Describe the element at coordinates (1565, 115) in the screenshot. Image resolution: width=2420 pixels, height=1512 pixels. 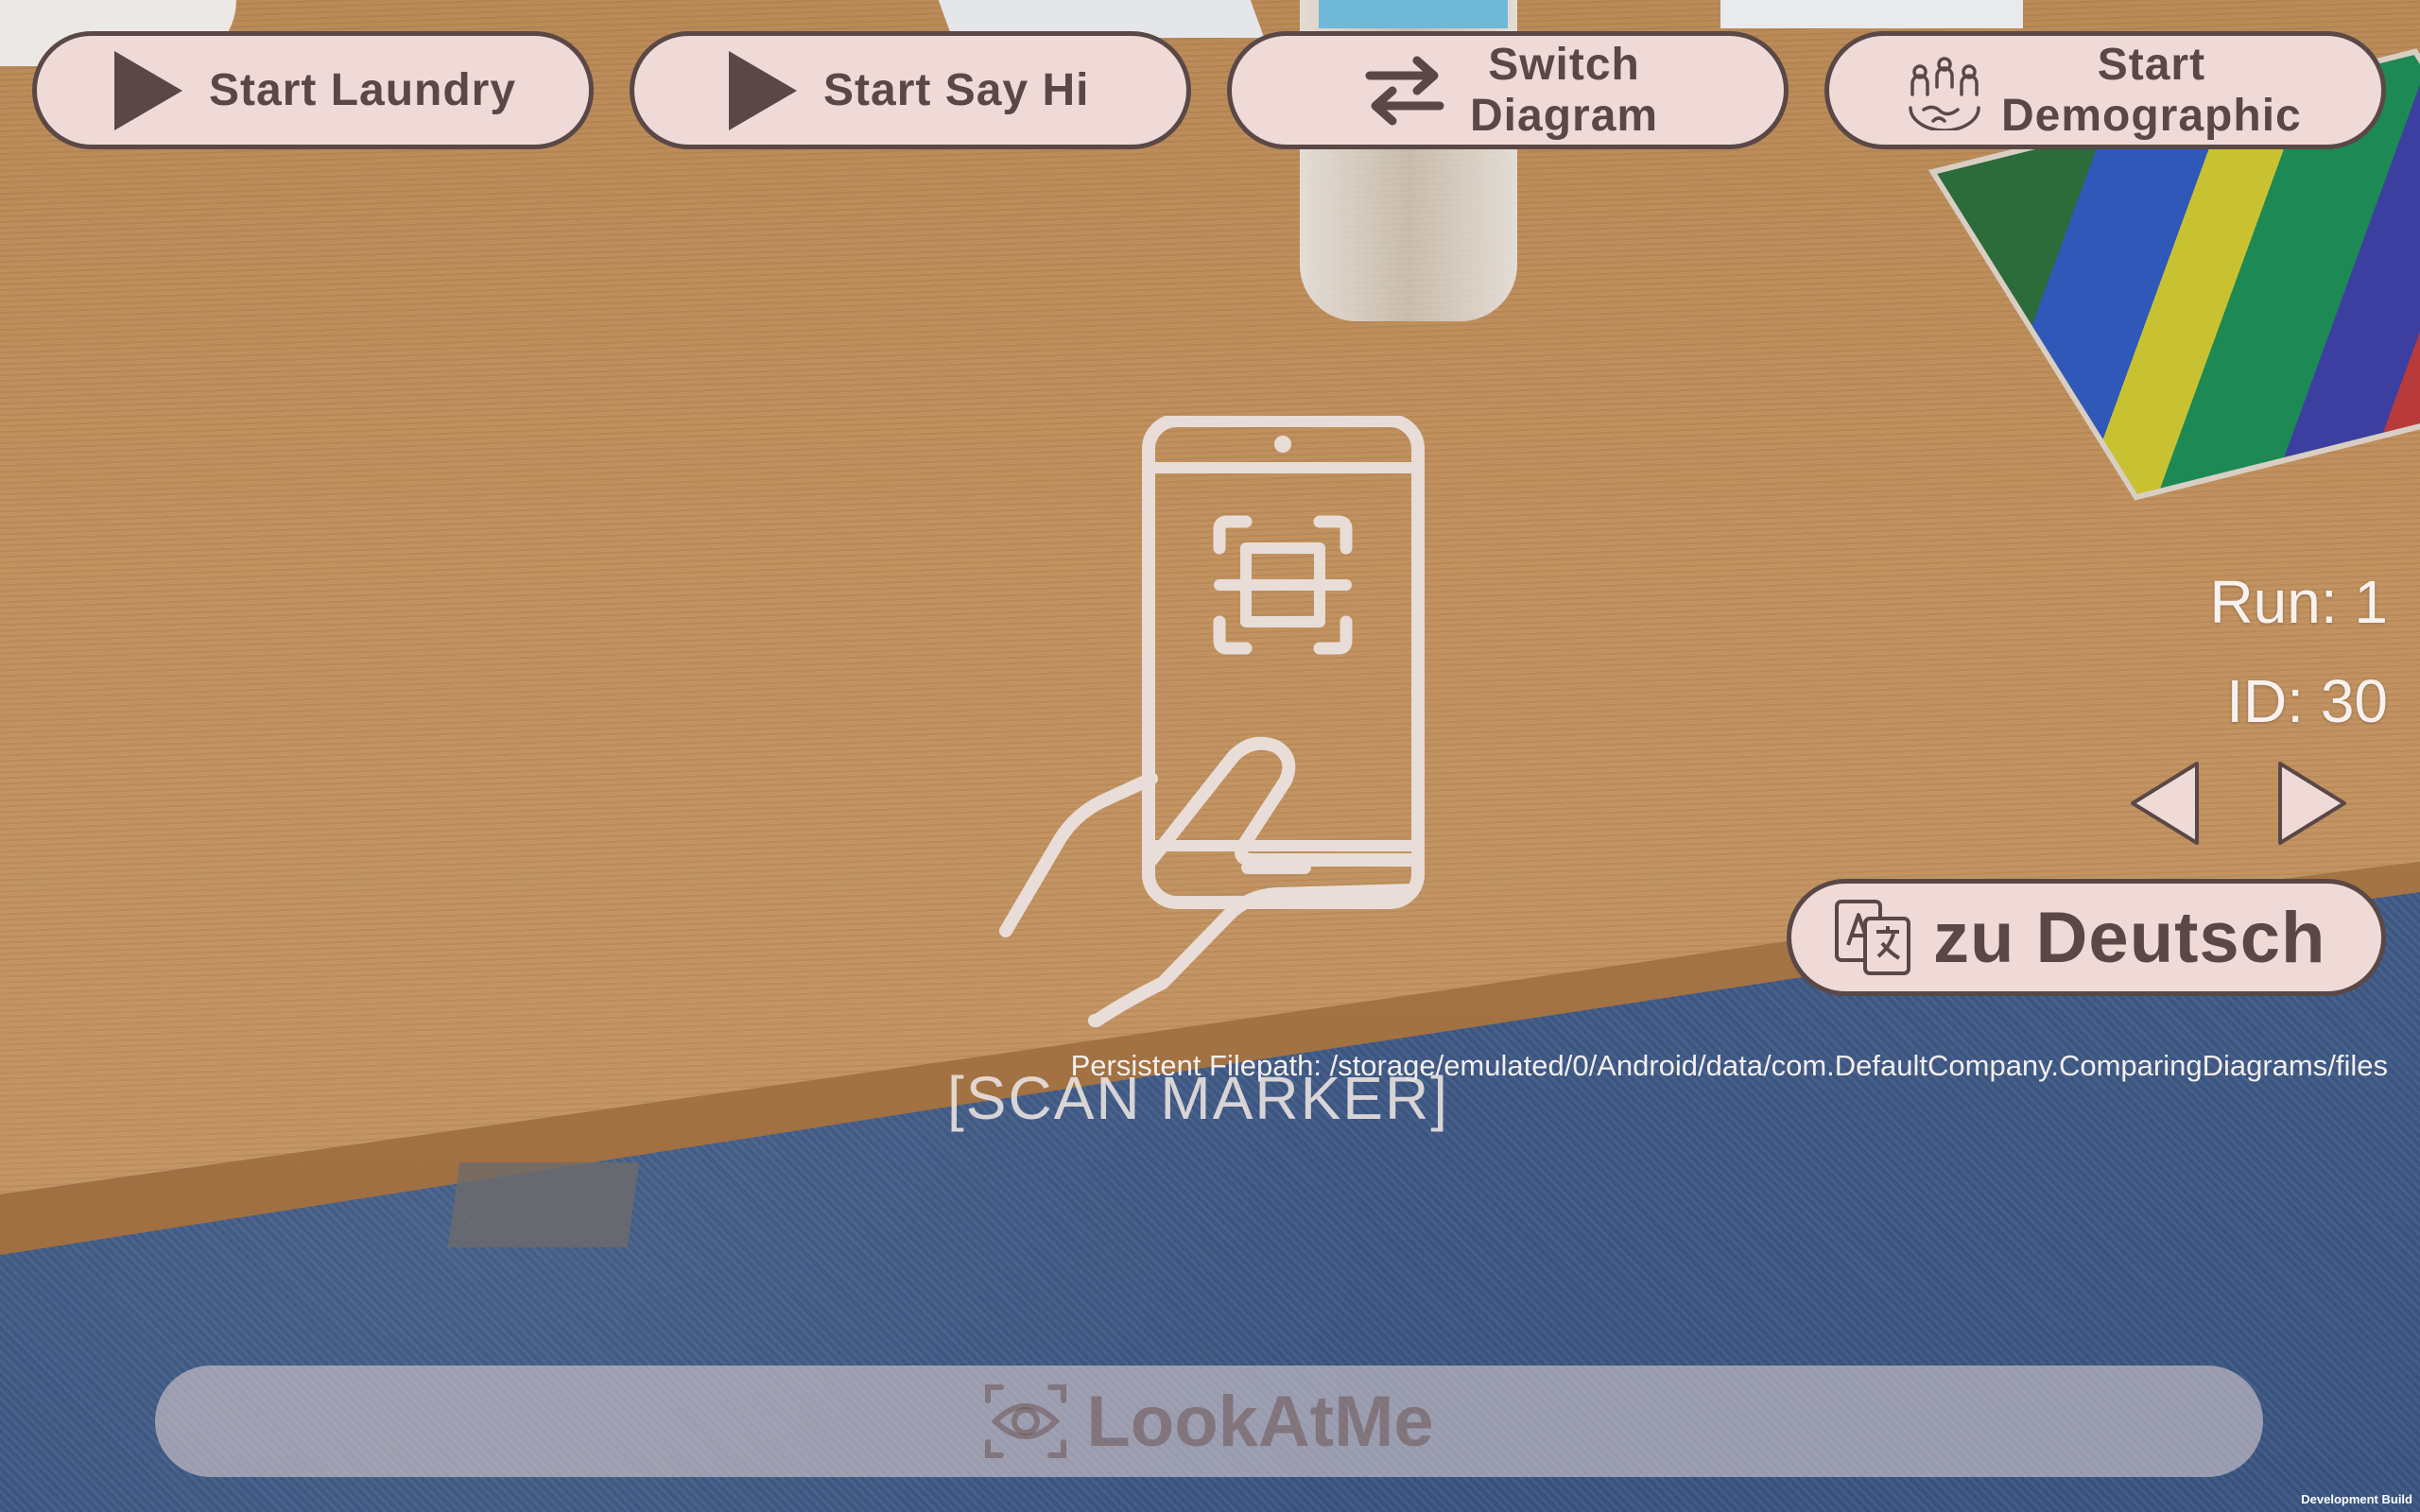
I see `switch-diagram-line2: Diagram` at that location.